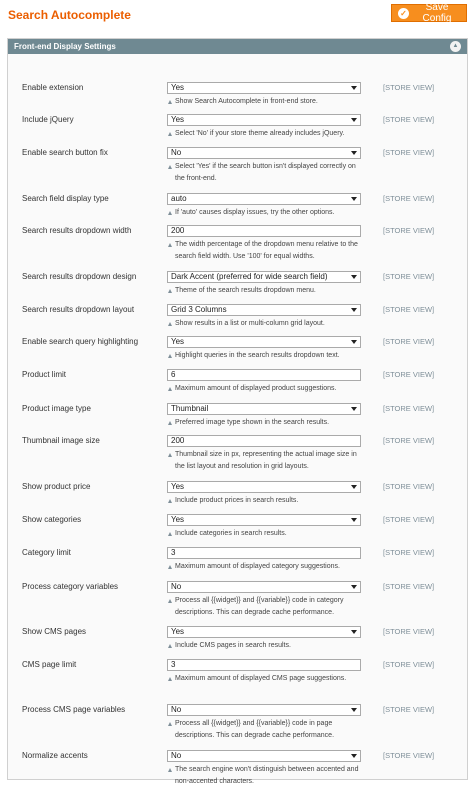 This screenshot has height=788, width=474. I want to click on control-value: Thumbnail, so click(190, 408).